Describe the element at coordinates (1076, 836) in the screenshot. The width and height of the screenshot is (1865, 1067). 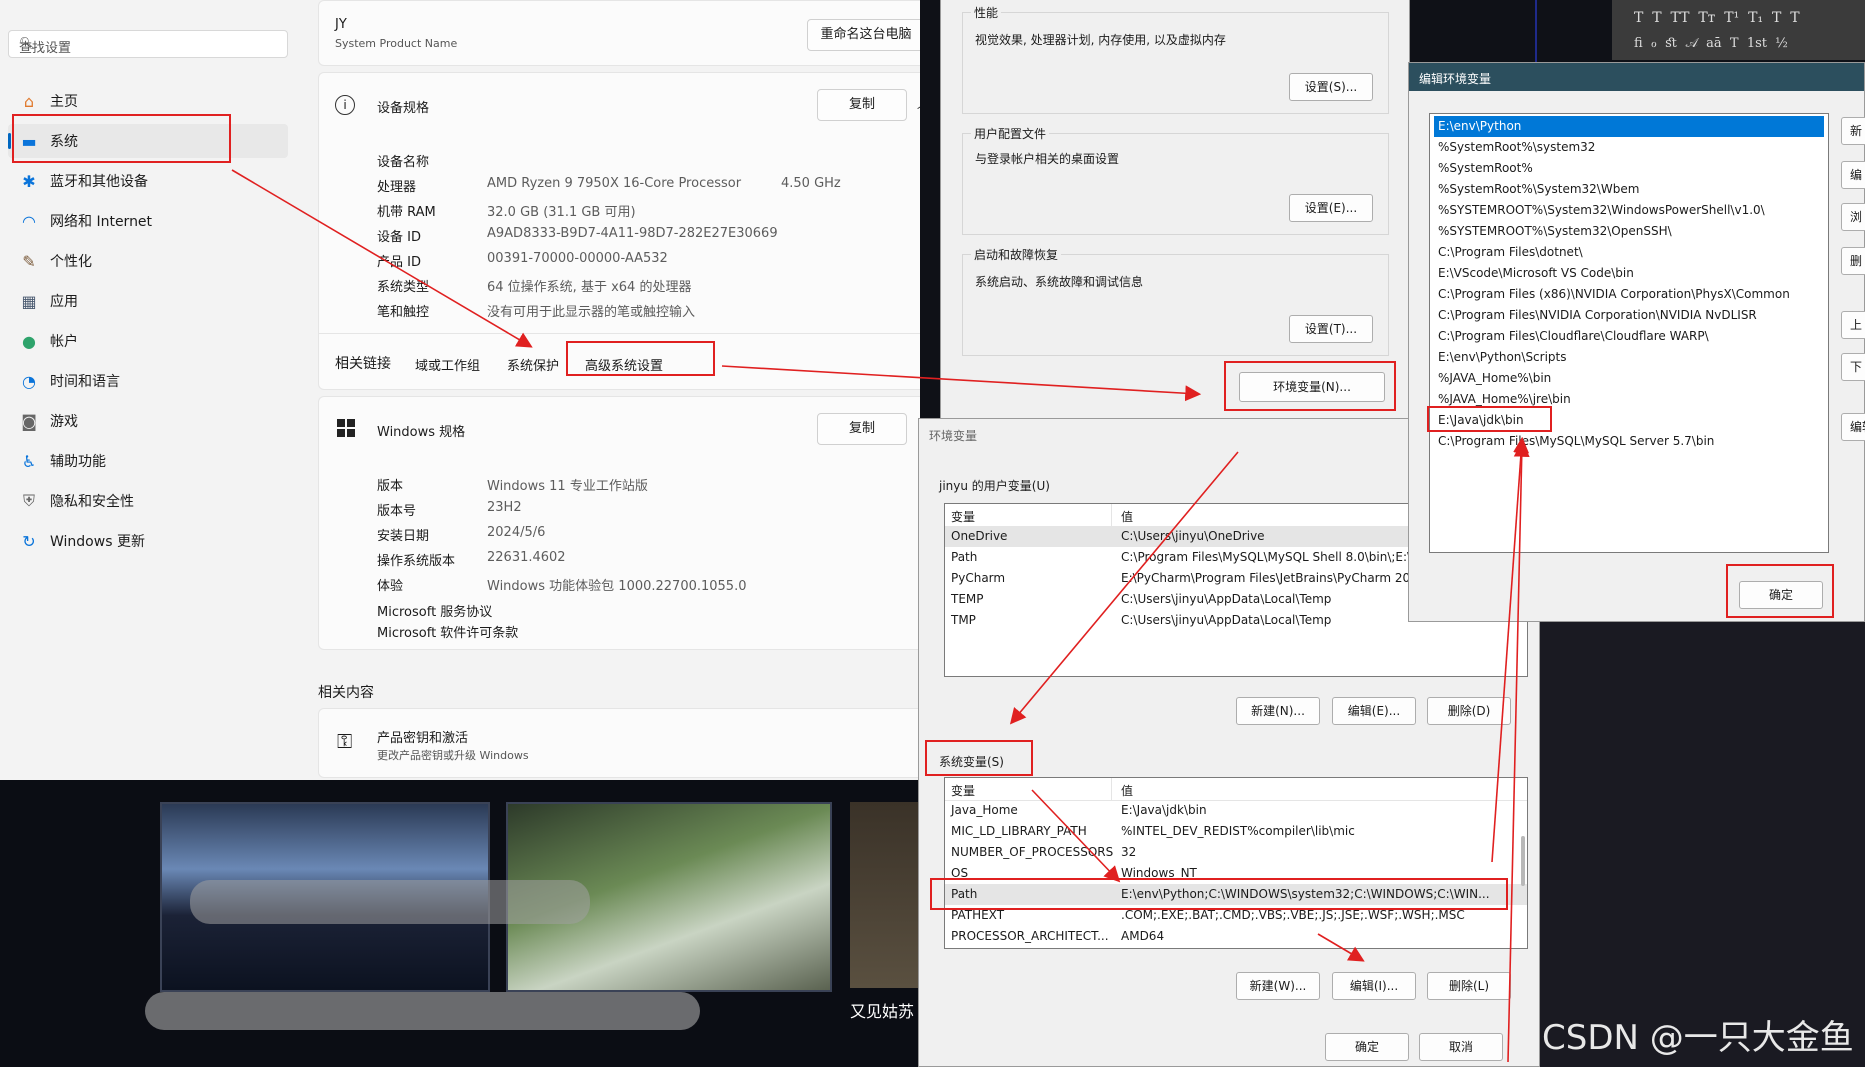
I see `arrow-sysvars-to-path` at that location.